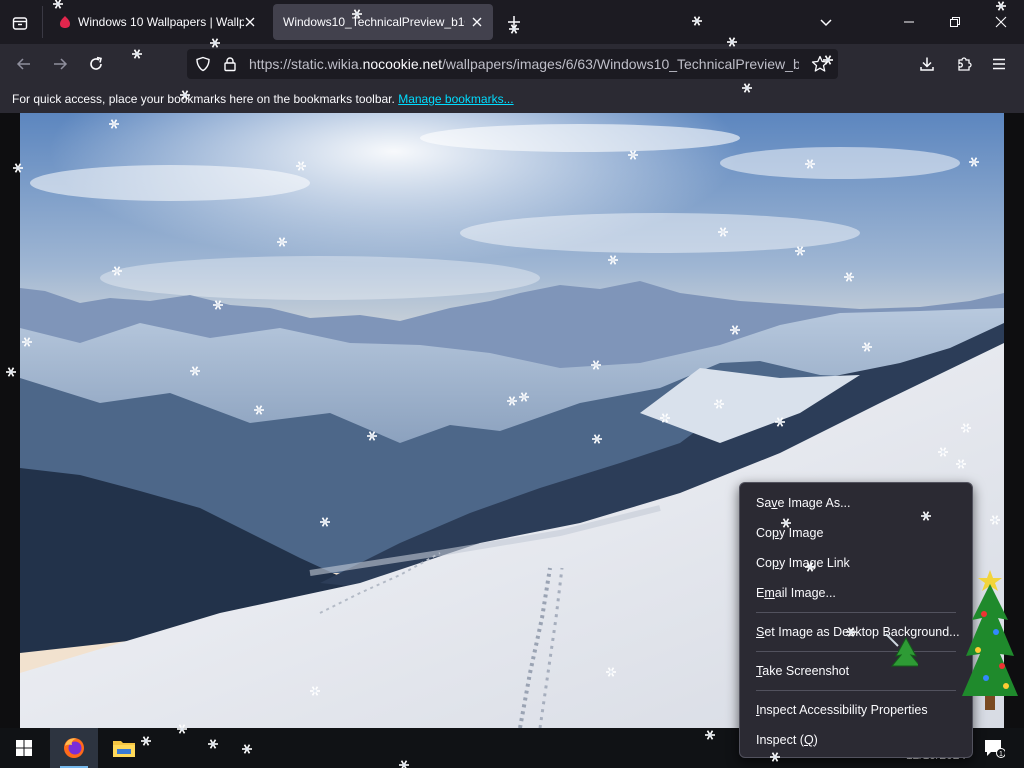 The height and width of the screenshot is (768, 1024). I want to click on menu-take-screenshot: Take Screenshot, so click(856, 671).